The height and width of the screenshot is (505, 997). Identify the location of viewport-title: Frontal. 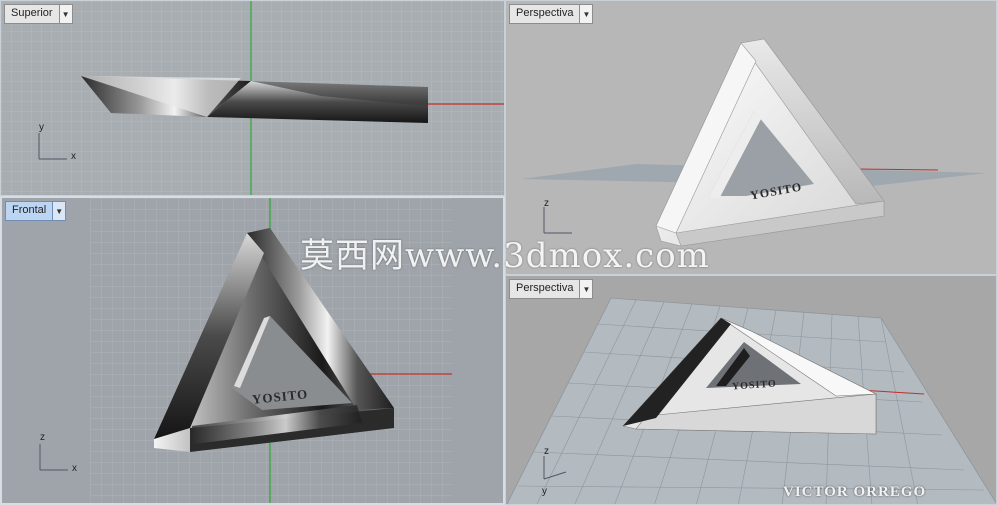
(29, 210).